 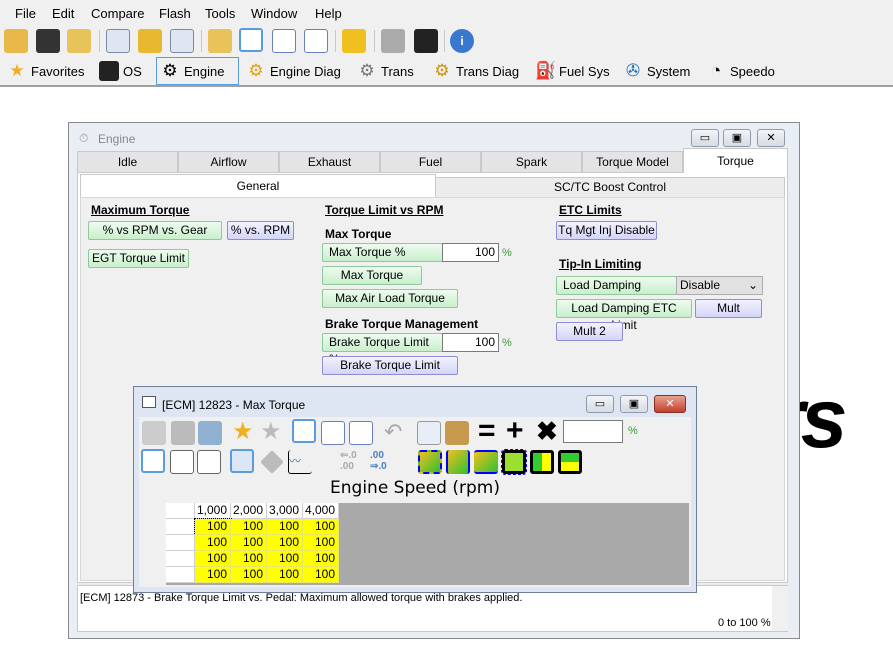 What do you see at coordinates (606, 230) in the screenshot?
I see `tq-mgt-inj-disable-button: Tq Mgt Inj Disable` at bounding box center [606, 230].